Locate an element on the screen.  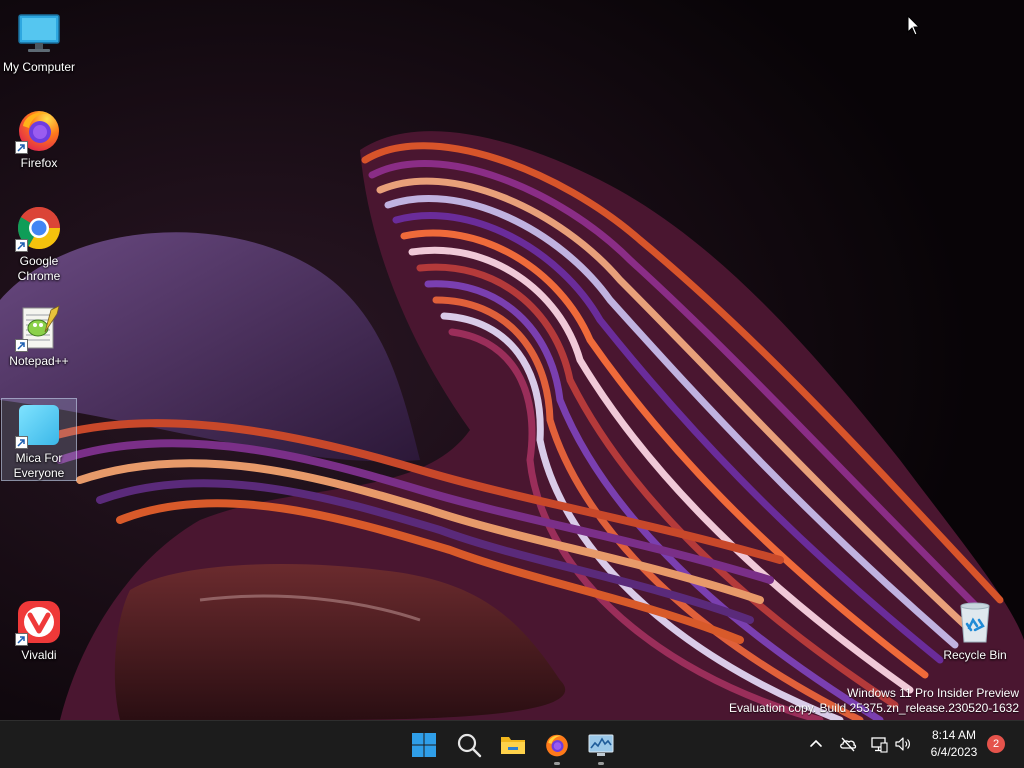
tray-volume-button is located at coordinates (903, 744).